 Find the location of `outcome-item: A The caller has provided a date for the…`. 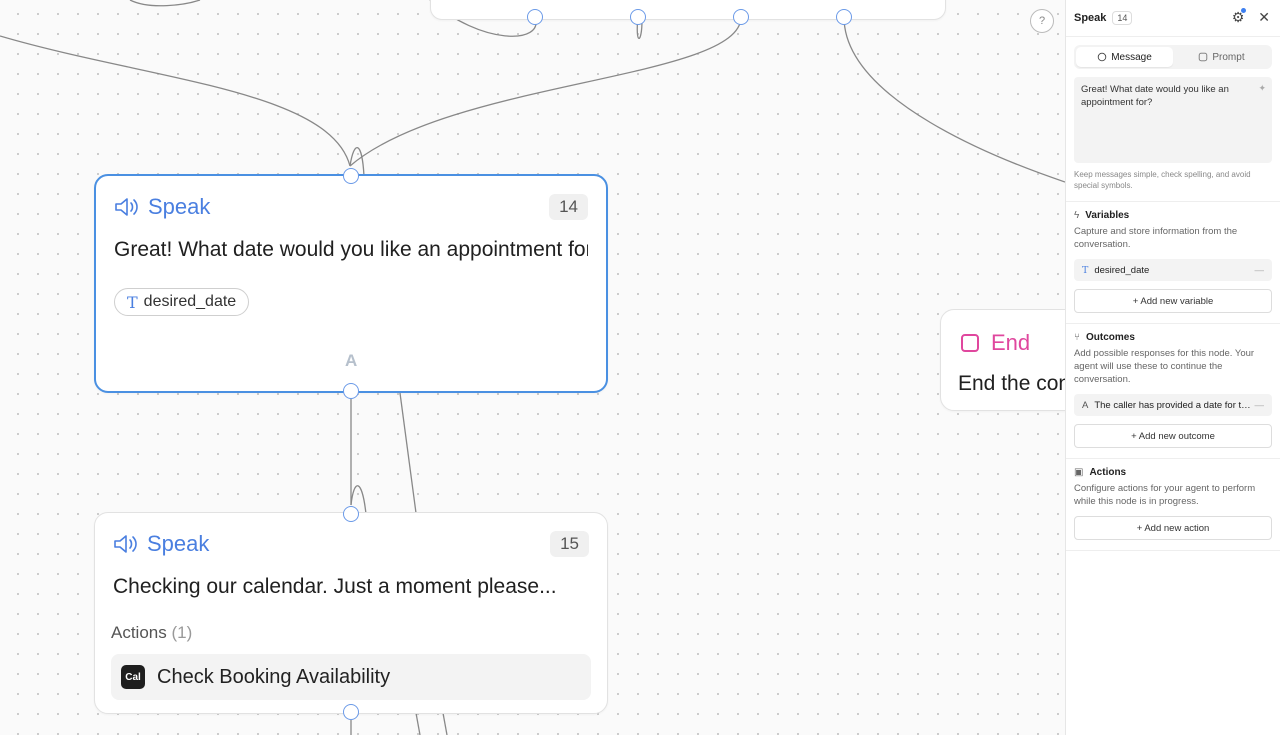

outcome-item: A The caller has provided a date for the… is located at coordinates (1173, 405).